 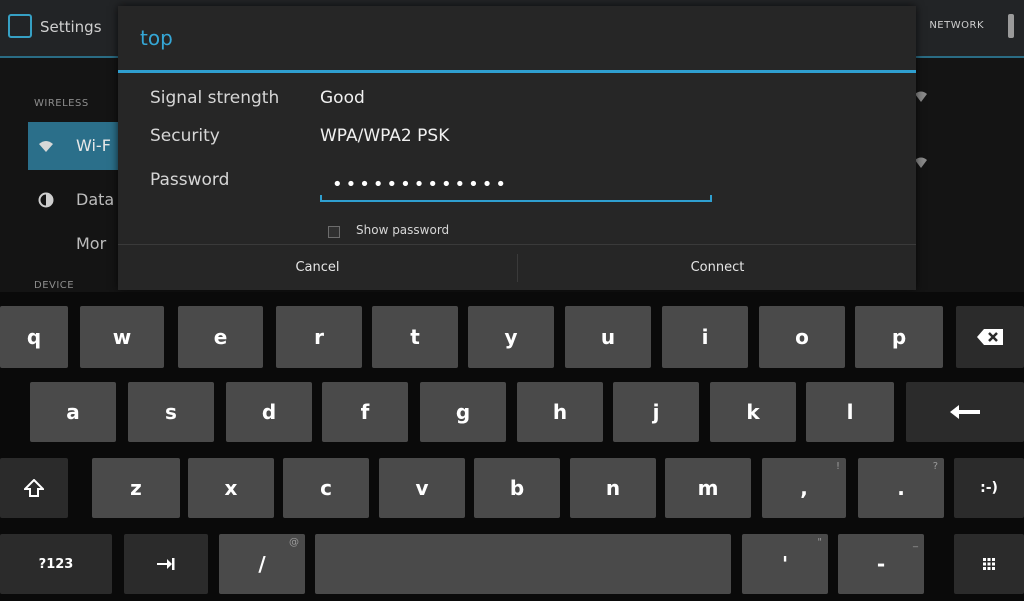 What do you see at coordinates (708, 488) in the screenshot?
I see `key-m: m` at bounding box center [708, 488].